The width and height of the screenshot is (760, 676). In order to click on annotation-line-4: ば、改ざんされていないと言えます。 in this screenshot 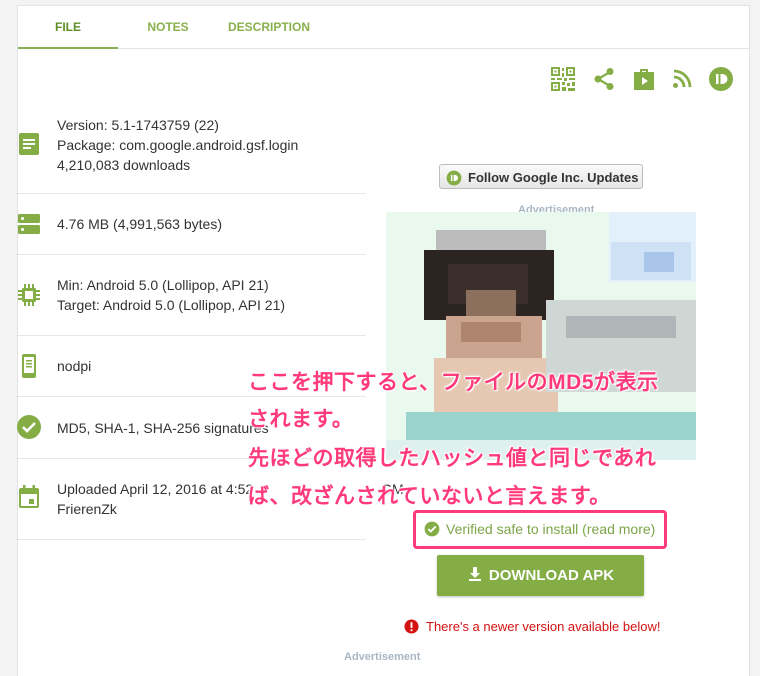, I will do `click(429, 496)`.